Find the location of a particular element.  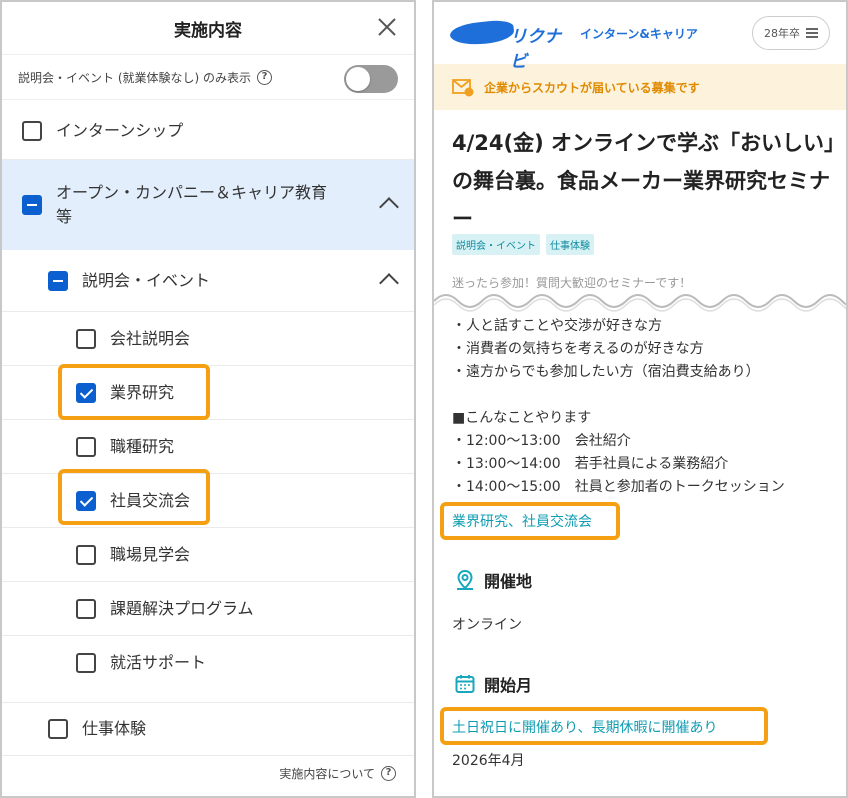

bullet-line: ・人と話すことや交渉が好きな方 is located at coordinates (557, 326).